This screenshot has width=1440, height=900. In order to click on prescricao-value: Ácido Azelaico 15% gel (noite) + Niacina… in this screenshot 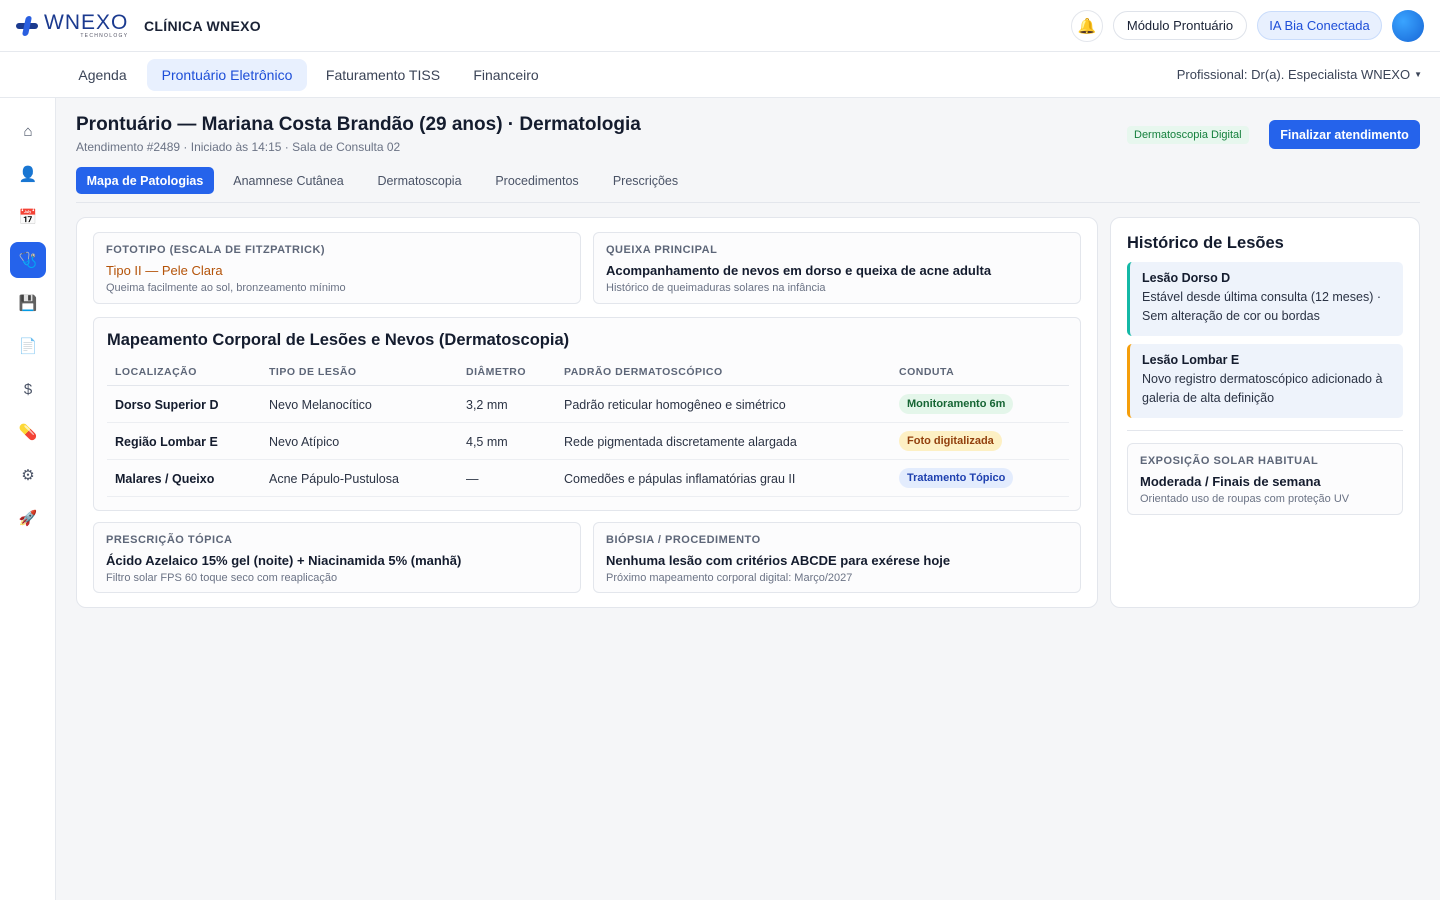, I will do `click(284, 560)`.